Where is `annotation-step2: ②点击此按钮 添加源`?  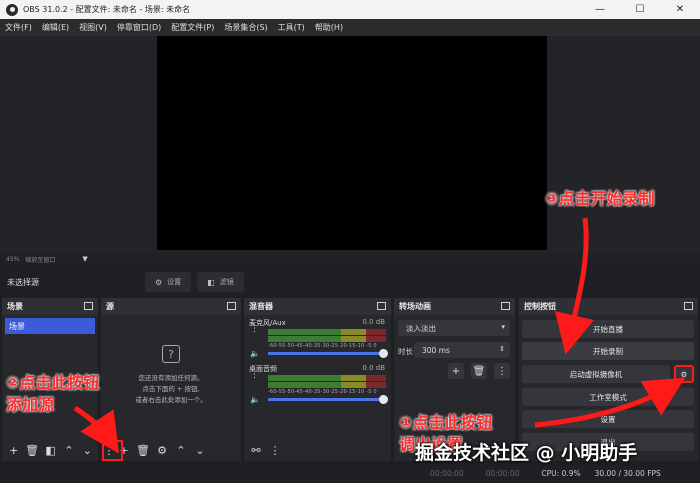 annotation-step2: ②点击此按钮 添加源 is located at coordinates (53, 394).